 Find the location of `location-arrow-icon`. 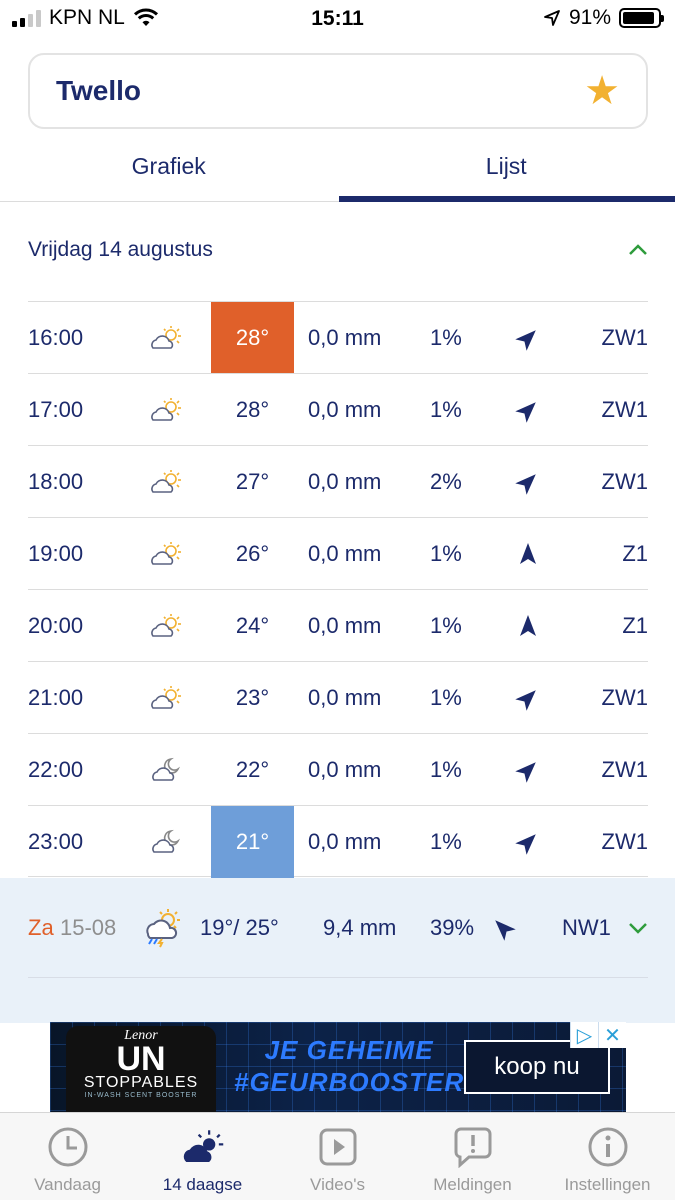

location-arrow-icon is located at coordinates (552, 18).